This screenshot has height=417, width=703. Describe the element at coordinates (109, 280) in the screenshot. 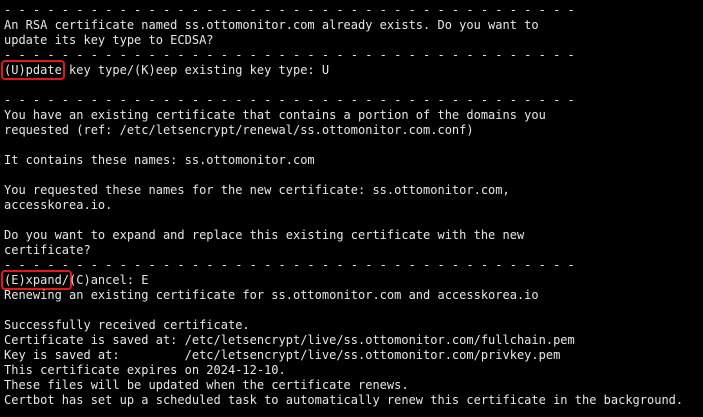

I see `expand-prompt-text: (C)ancel: E` at that location.